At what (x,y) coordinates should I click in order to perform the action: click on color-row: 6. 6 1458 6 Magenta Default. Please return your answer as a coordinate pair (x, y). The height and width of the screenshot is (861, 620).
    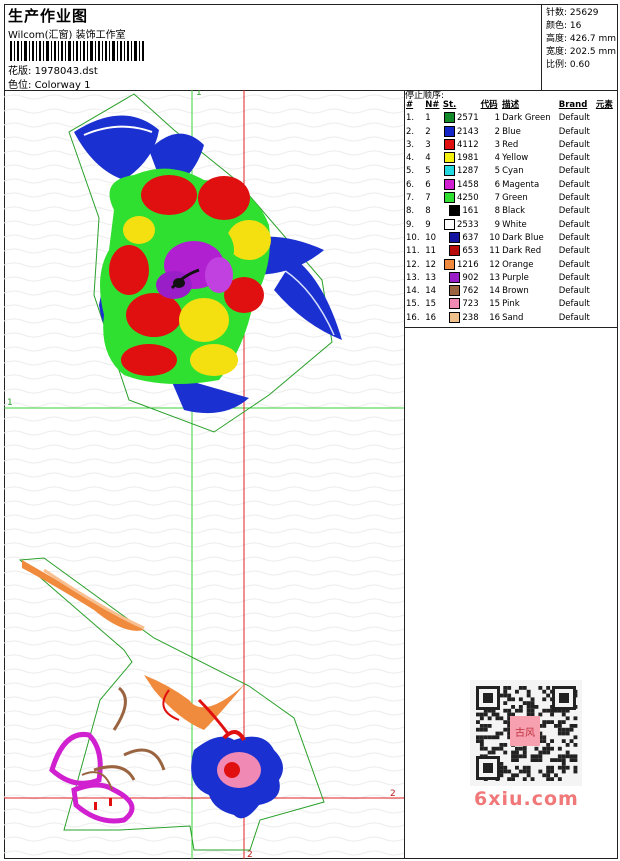
    Looking at the image, I should click on (511, 185).